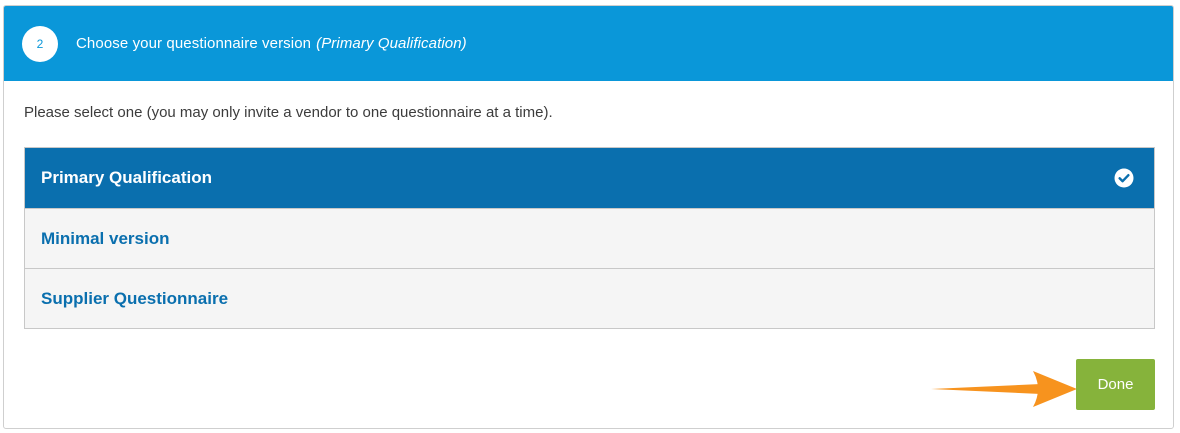 This screenshot has height=433, width=1180. What do you see at coordinates (105, 238) in the screenshot?
I see `option-label: Minimal version` at bounding box center [105, 238].